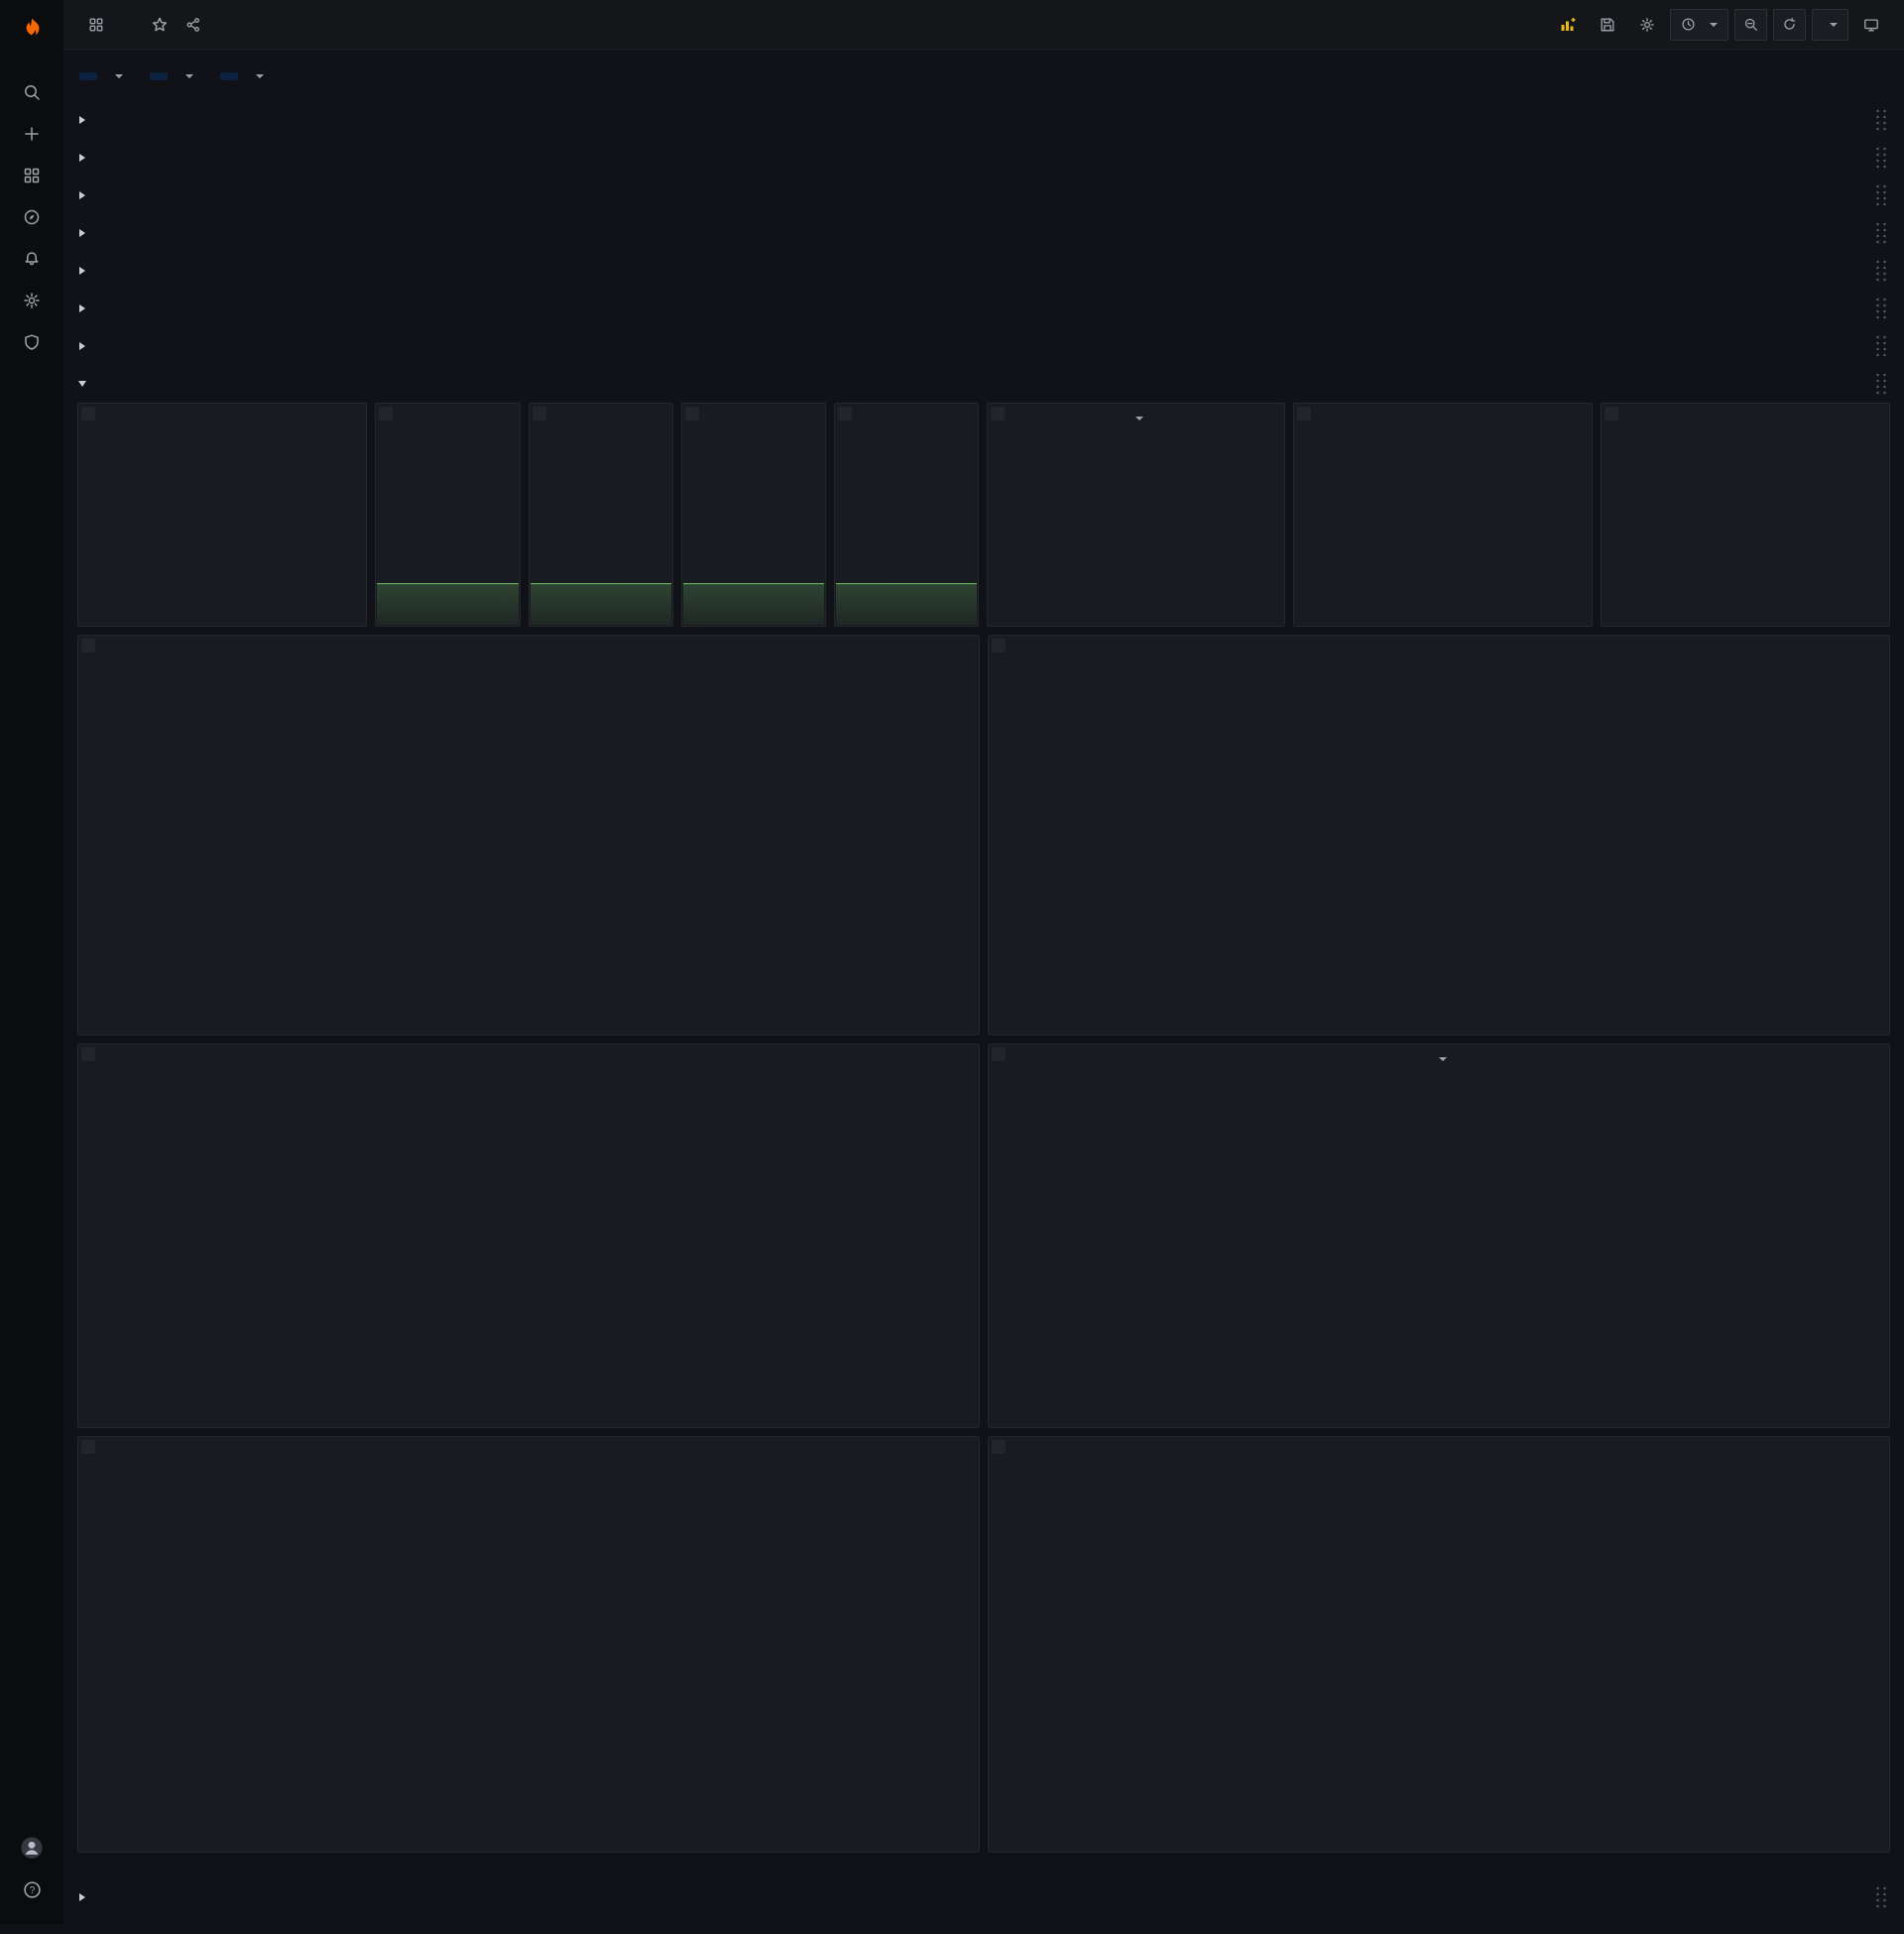  What do you see at coordinates (32, 92) in the screenshot?
I see `search-icon` at bounding box center [32, 92].